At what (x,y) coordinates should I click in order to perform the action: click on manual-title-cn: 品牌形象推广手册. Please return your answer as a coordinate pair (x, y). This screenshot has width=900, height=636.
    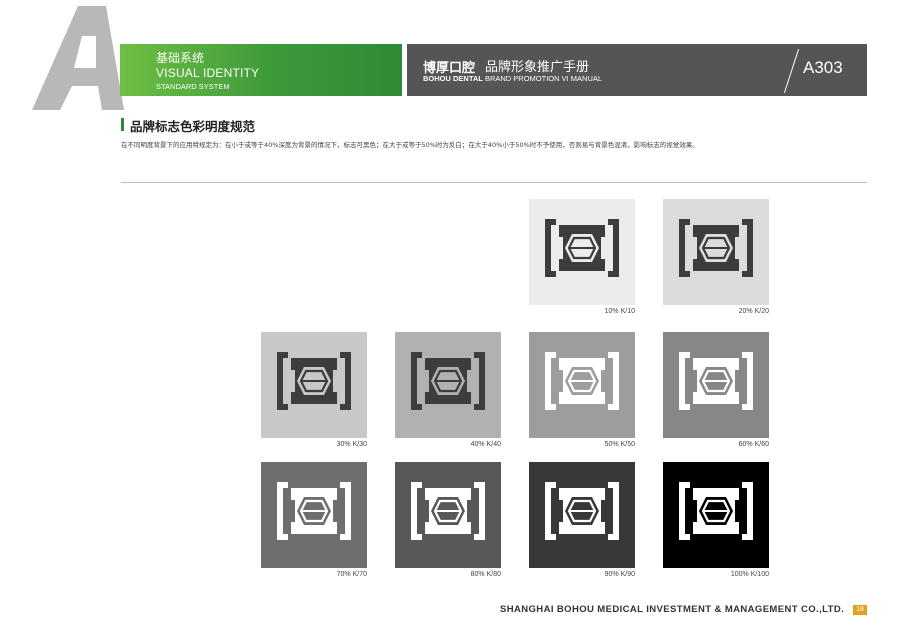
    Looking at the image, I should click on (537, 67).